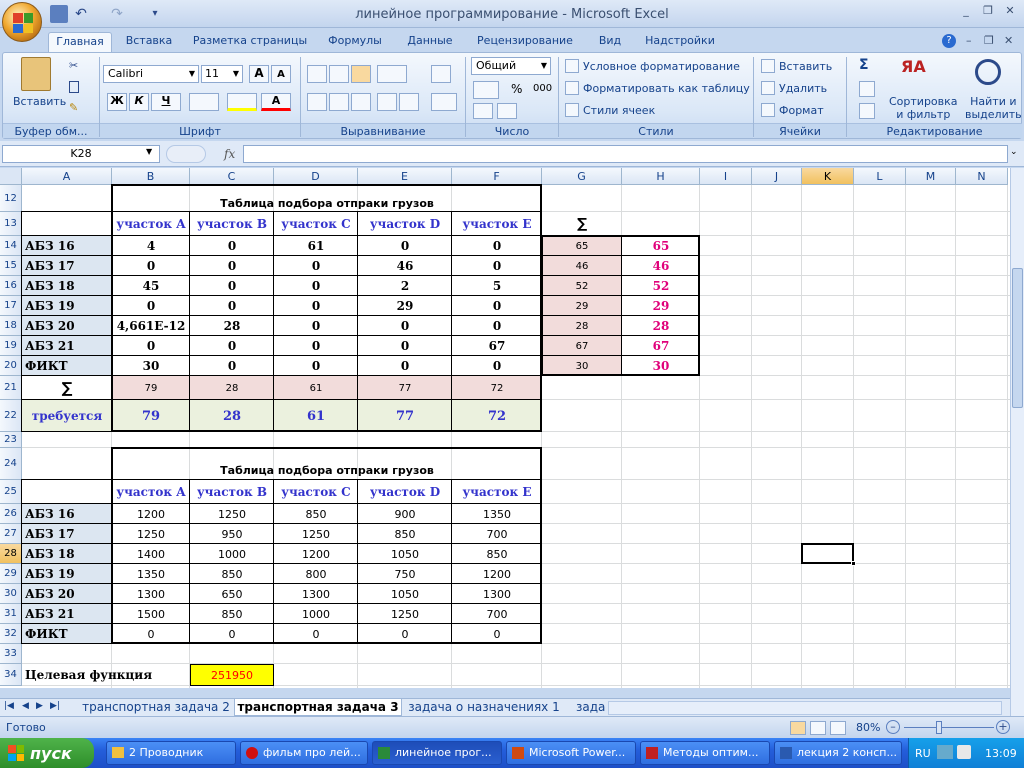 The height and width of the screenshot is (768, 1024). Describe the element at coordinates (11, 594) in the screenshot. I see `row-header: 30` at that location.